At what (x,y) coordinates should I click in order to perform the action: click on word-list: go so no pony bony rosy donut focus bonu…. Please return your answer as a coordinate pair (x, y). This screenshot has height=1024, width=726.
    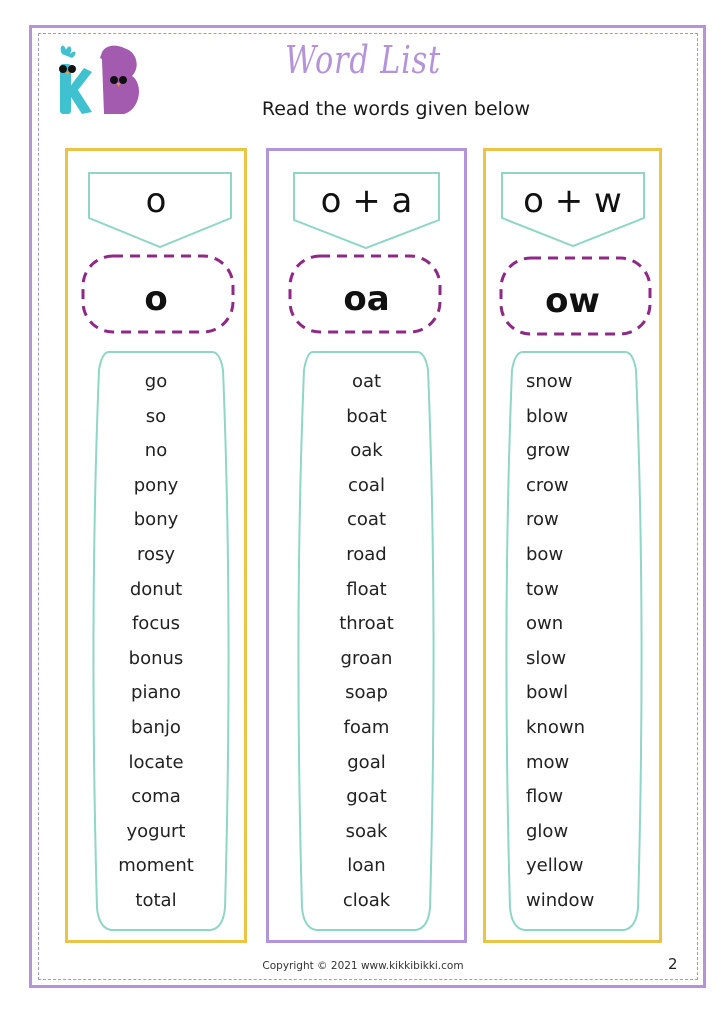
    Looking at the image, I should click on (156, 642).